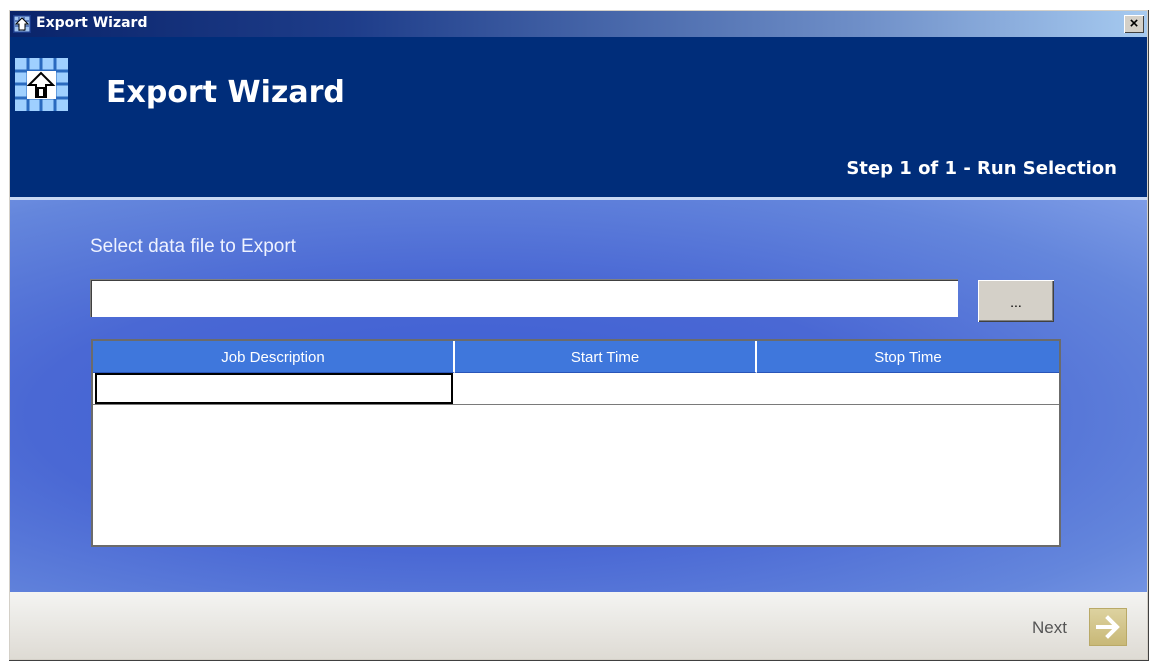 This screenshot has height=669, width=1149. What do you see at coordinates (606, 357) in the screenshot?
I see `column-header-start-time: Start Time` at bounding box center [606, 357].